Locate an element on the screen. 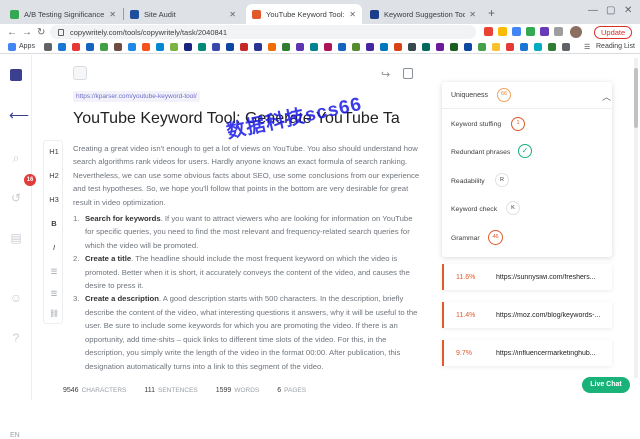  back-arrow-icon: ⟵ is located at coordinates (19, 115).